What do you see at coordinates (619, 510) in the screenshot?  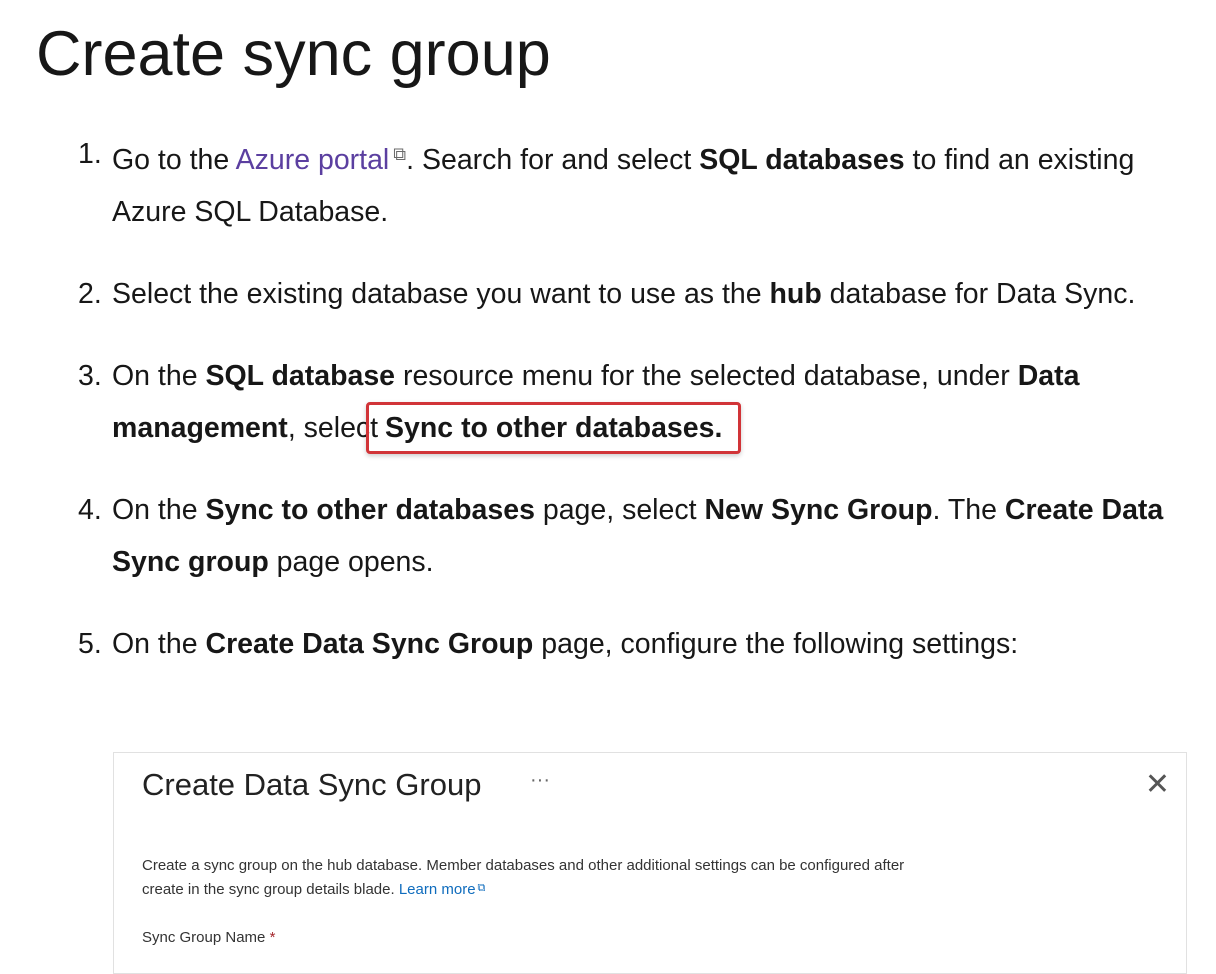 I see `step-text: page, select` at bounding box center [619, 510].